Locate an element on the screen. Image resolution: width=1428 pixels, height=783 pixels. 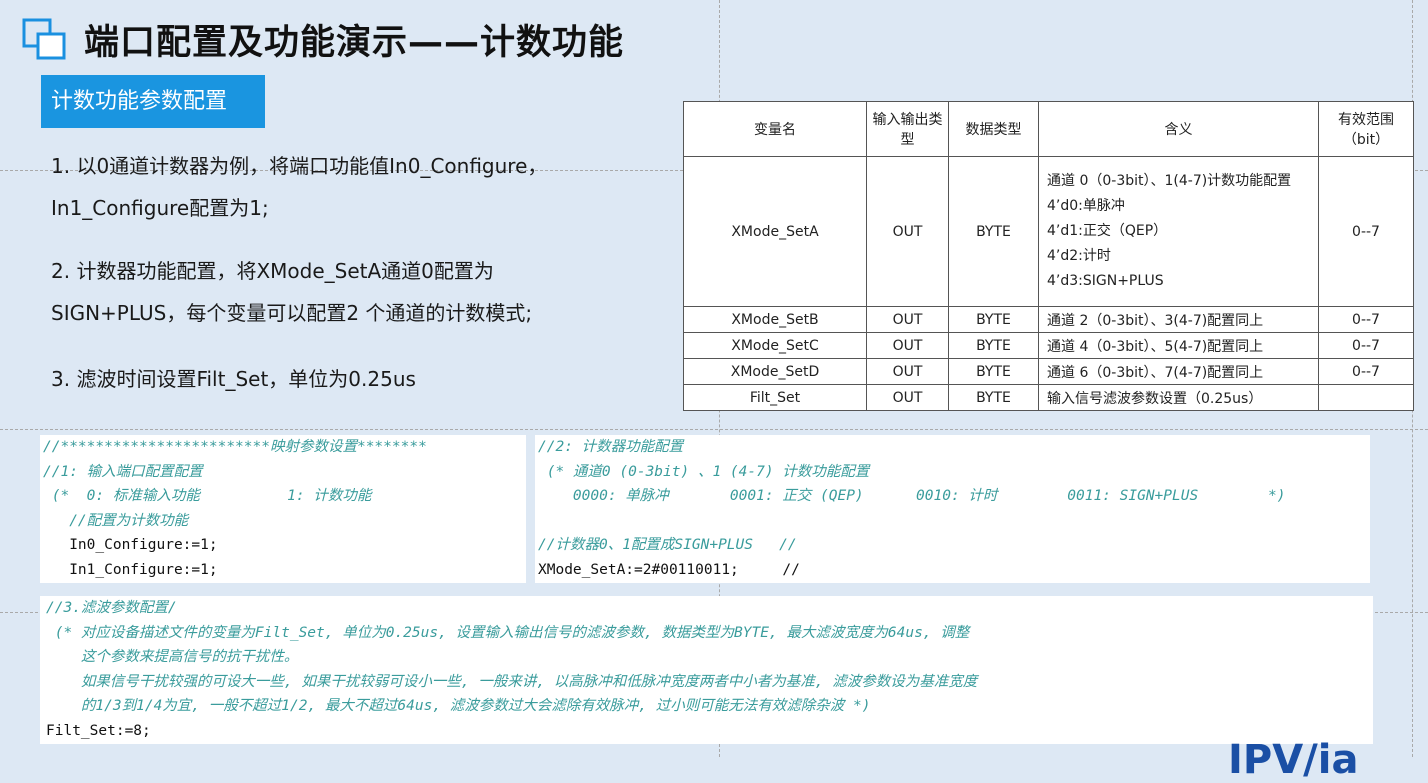
cell-meaning: 通道 2（0-3bit）、3(4-7)配置同上 is located at coordinates (1178, 319).